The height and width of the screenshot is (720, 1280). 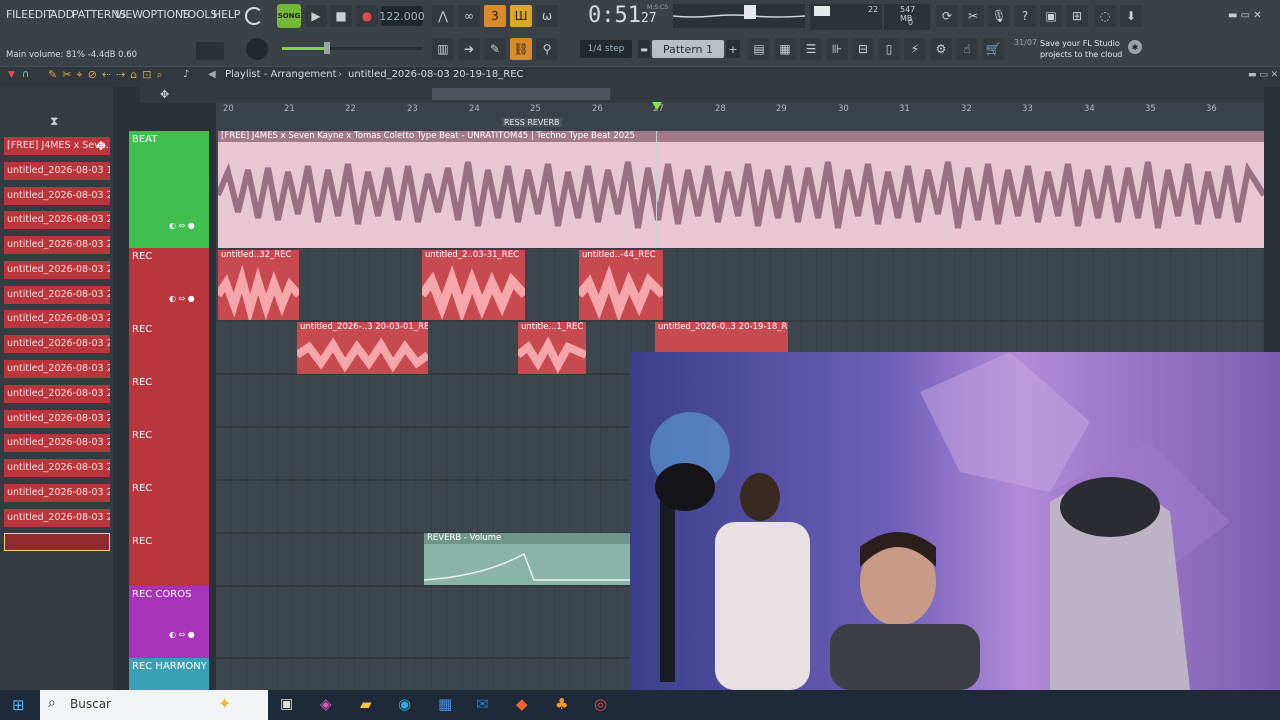 I want to click on arrow-icon: ➔, so click(x=469, y=49).